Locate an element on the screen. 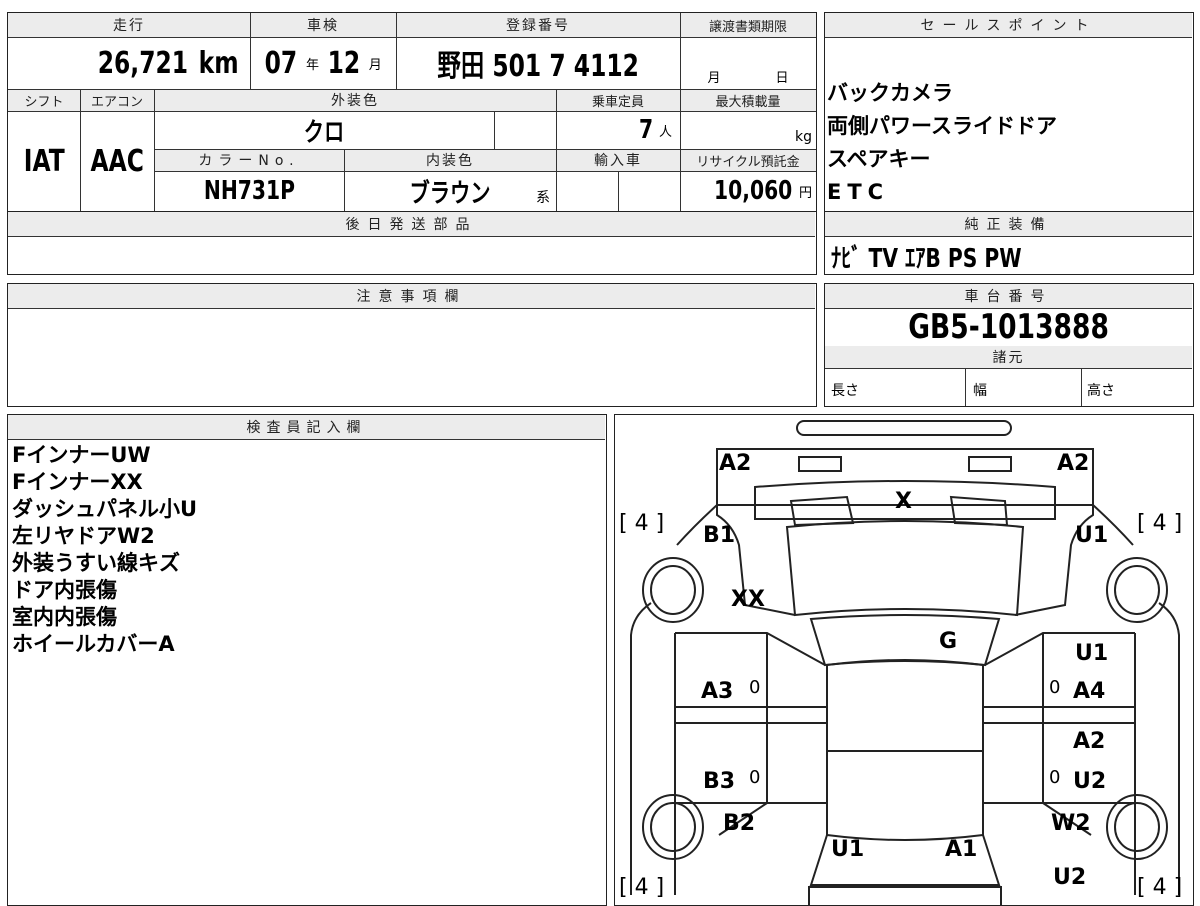 Image resolution: width=1200 pixels, height=906 pixels. spec-header: 諸元 is located at coordinates (1008, 357).